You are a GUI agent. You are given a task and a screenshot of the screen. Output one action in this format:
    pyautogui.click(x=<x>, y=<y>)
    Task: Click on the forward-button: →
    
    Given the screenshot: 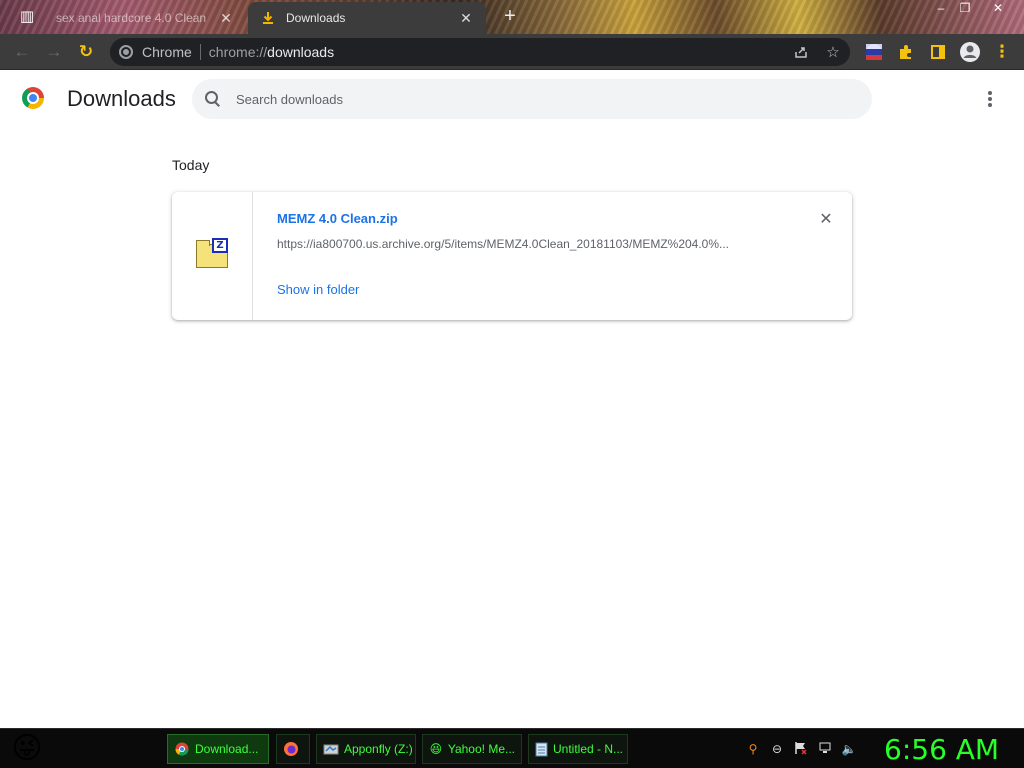 What is the action you would take?
    pyautogui.click(x=54, y=52)
    